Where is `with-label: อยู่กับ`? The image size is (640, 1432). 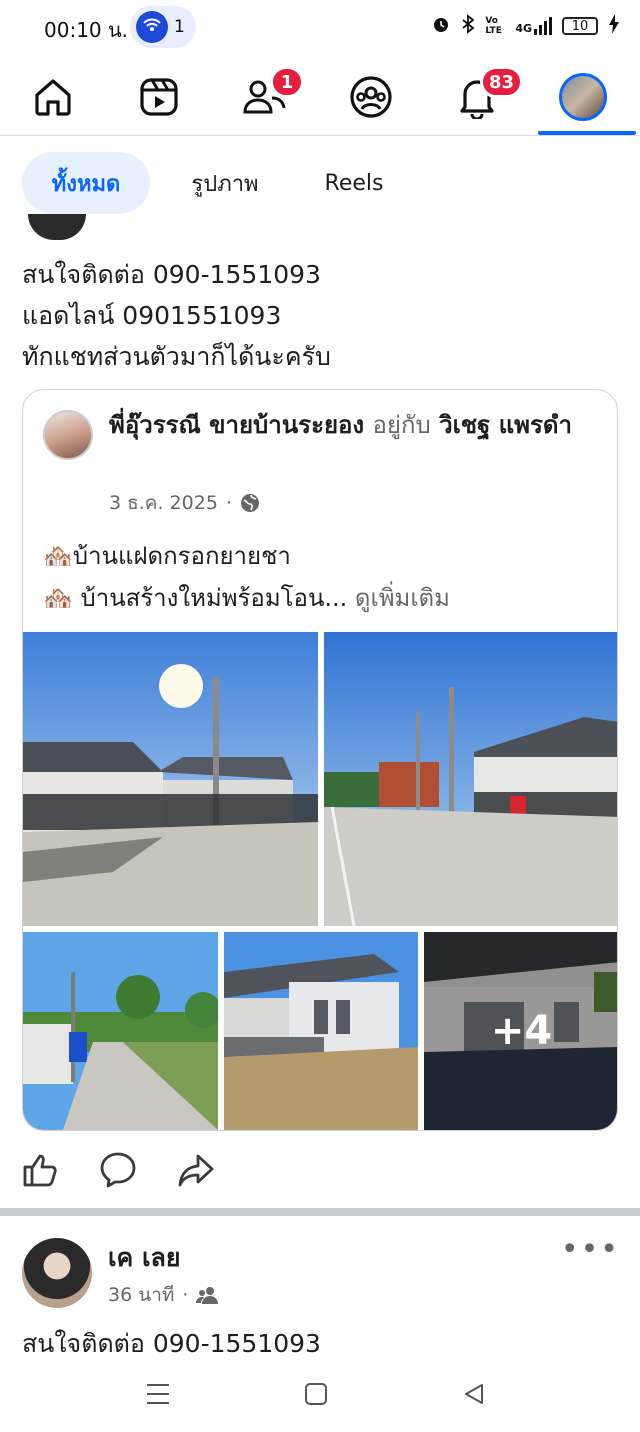 with-label: อยู่กับ is located at coordinates (401, 425).